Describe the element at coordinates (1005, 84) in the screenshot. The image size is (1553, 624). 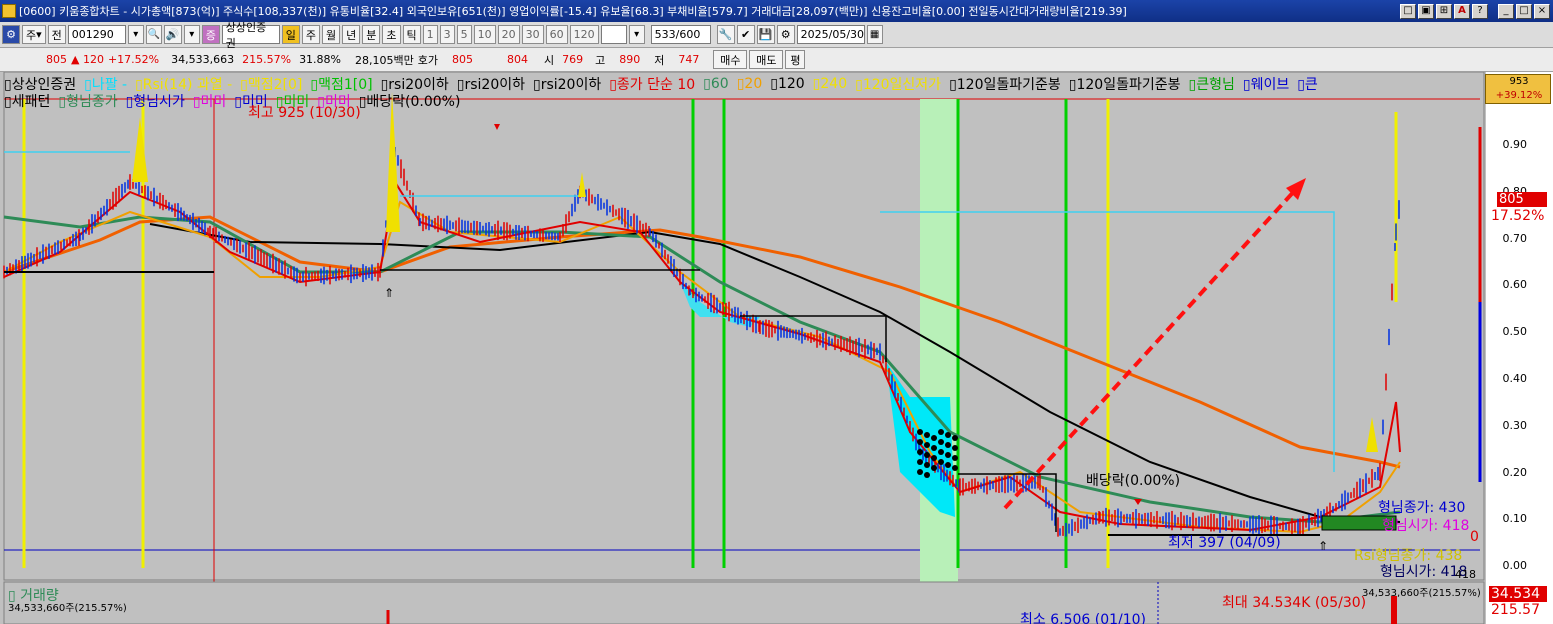
I see `legend1-item-14: ▯120일돌파기준봉` at that location.